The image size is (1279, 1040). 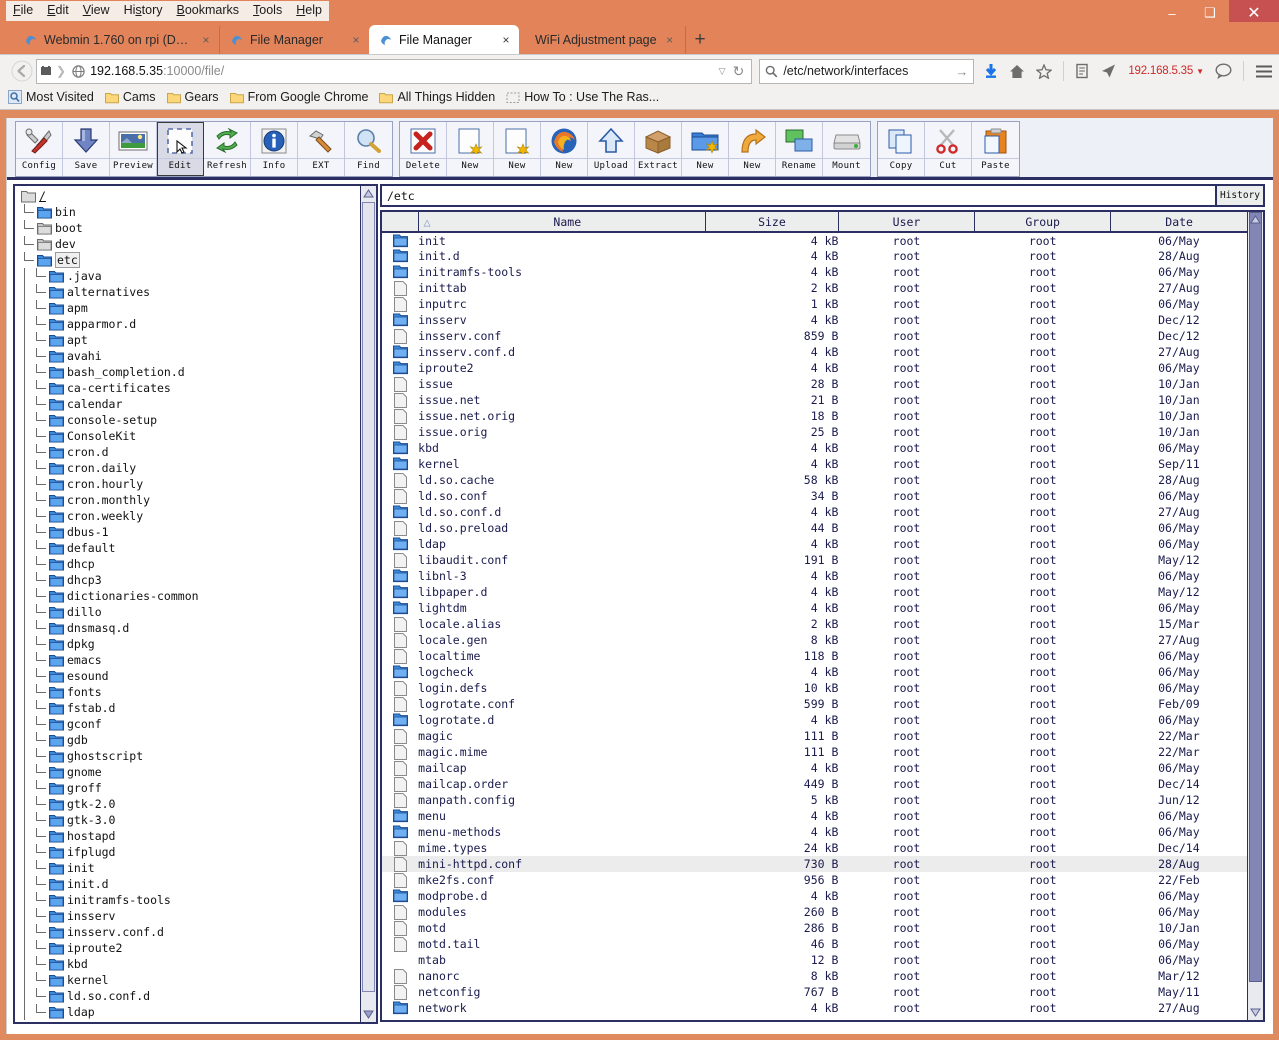 I want to click on tree-node-hostapd: hostapd, so click(x=189, y=836).